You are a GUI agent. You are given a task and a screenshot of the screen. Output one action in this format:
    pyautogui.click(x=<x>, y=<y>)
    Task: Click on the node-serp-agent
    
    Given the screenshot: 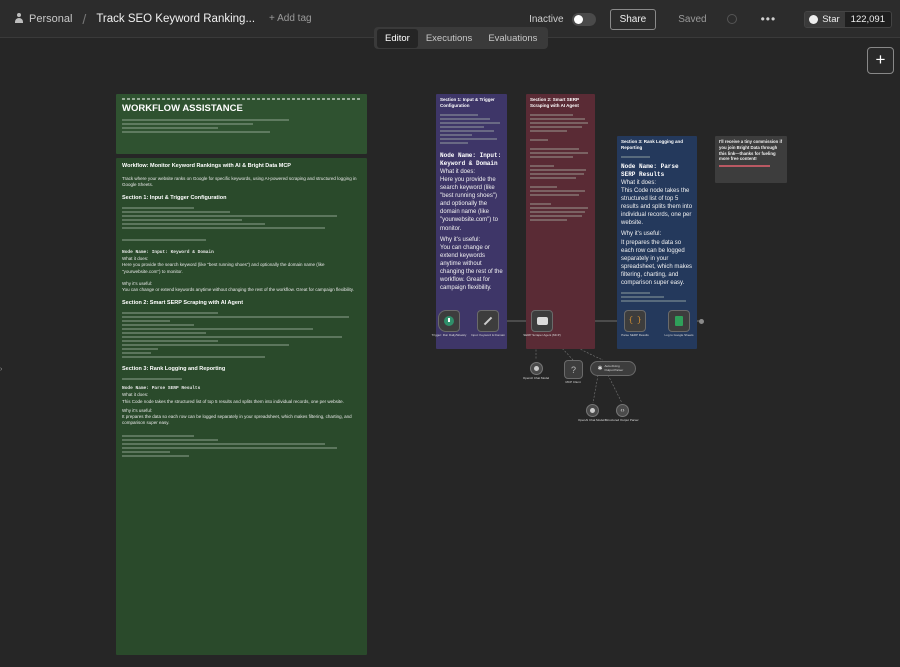 What is the action you would take?
    pyautogui.click(x=542, y=321)
    